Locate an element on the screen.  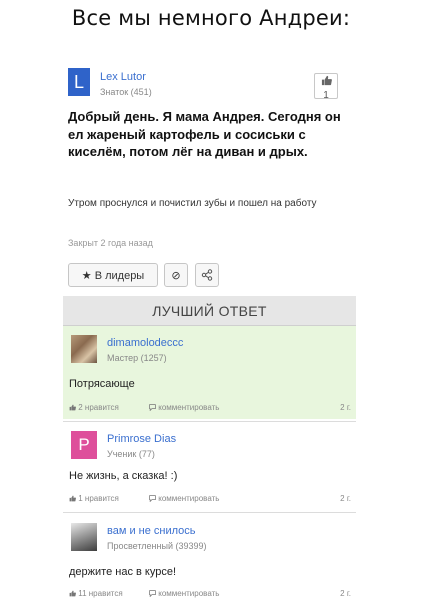
like-answer-button: 2 нравится is located at coordinates (94, 407).